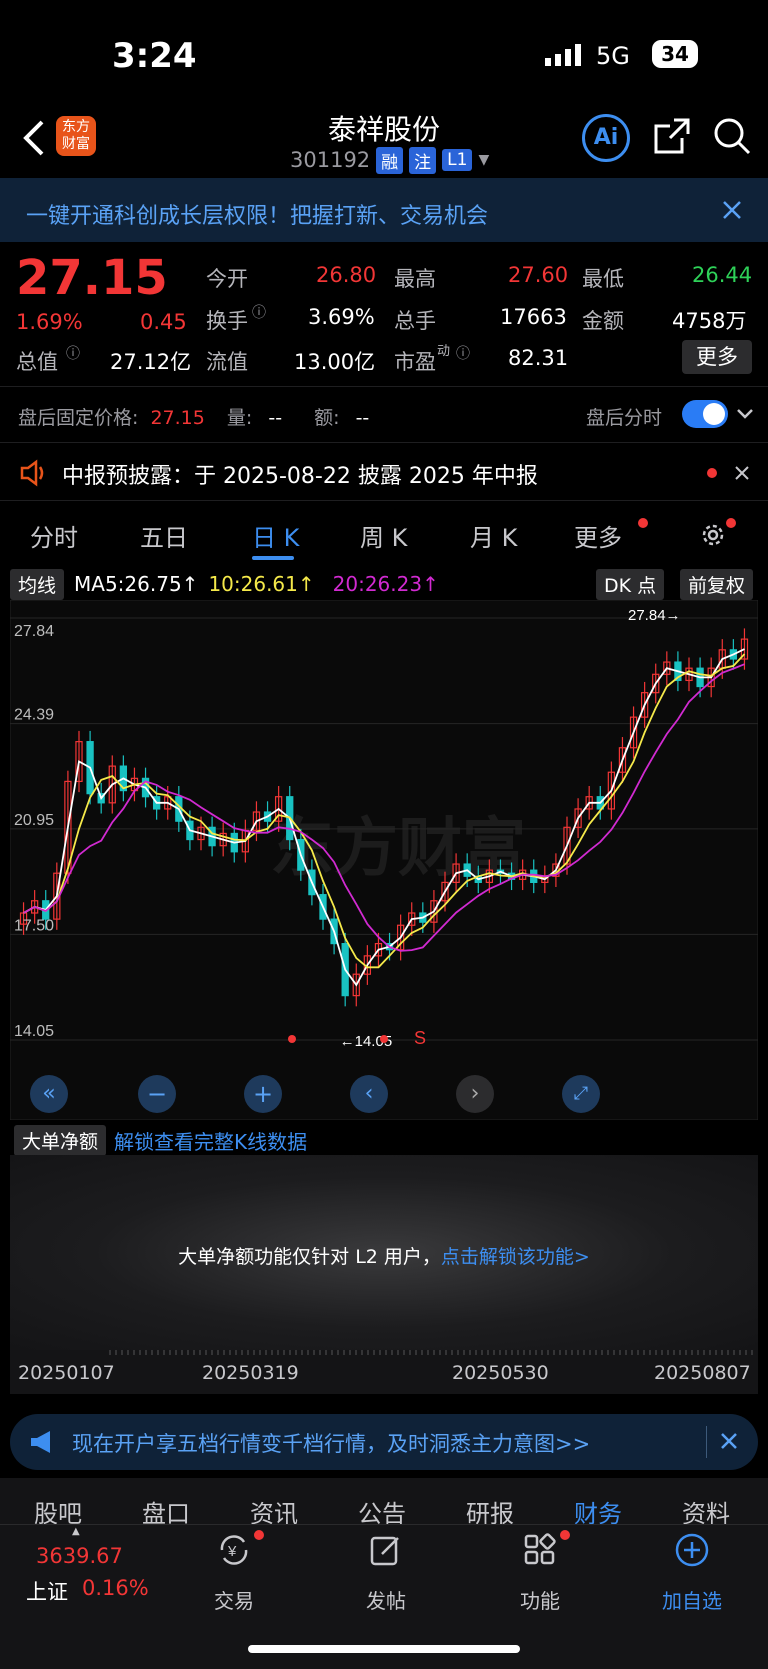 The image size is (768, 1669). Describe the element at coordinates (300, 474) in the screenshot. I see `notice-text: 中报预披露：于 2025-08-22 披露 2025 年中报` at that location.